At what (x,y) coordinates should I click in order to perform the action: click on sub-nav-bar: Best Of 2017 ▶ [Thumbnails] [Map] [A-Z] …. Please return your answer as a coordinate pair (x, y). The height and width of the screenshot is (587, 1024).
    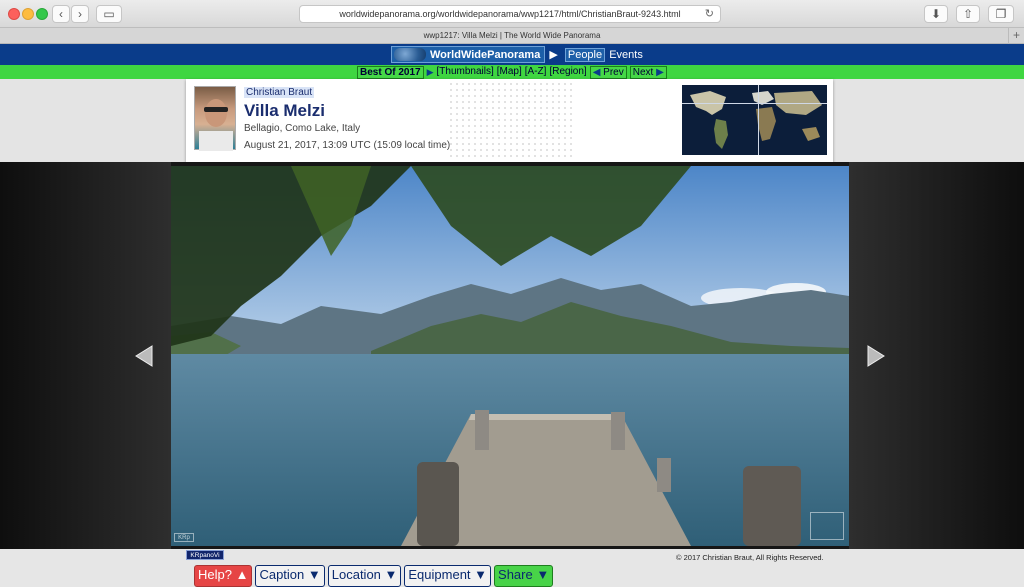
    Looking at the image, I should click on (512, 72).